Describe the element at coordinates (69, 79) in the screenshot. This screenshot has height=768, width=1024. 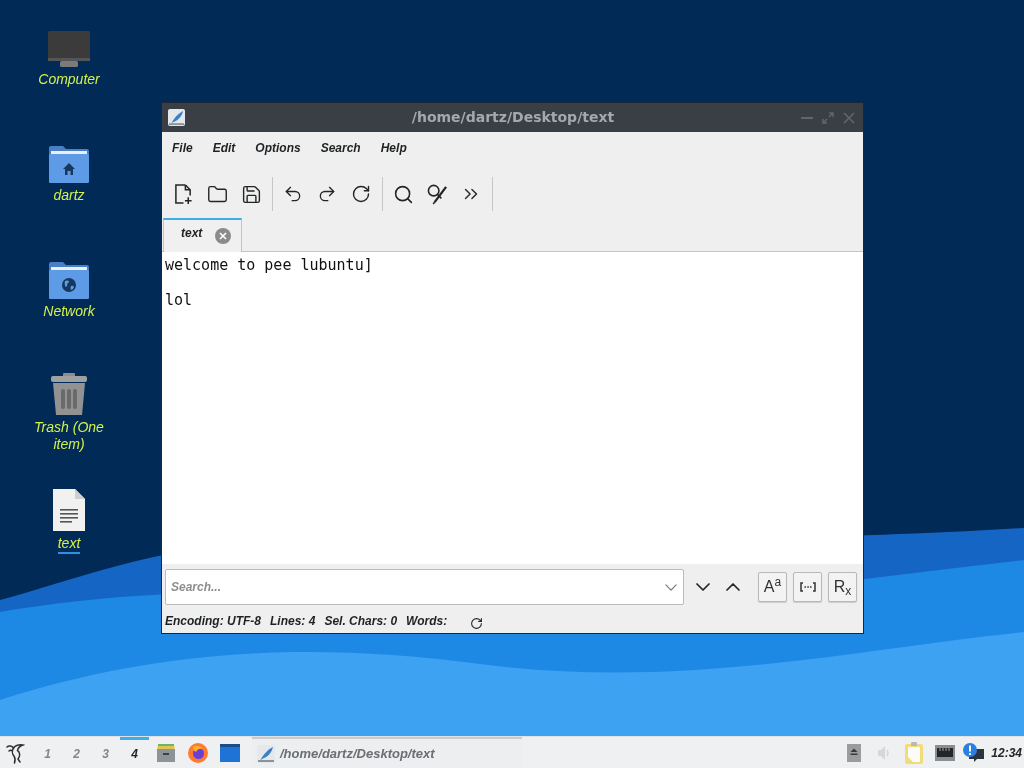
I see `desktop-icon-label: Computer` at that location.